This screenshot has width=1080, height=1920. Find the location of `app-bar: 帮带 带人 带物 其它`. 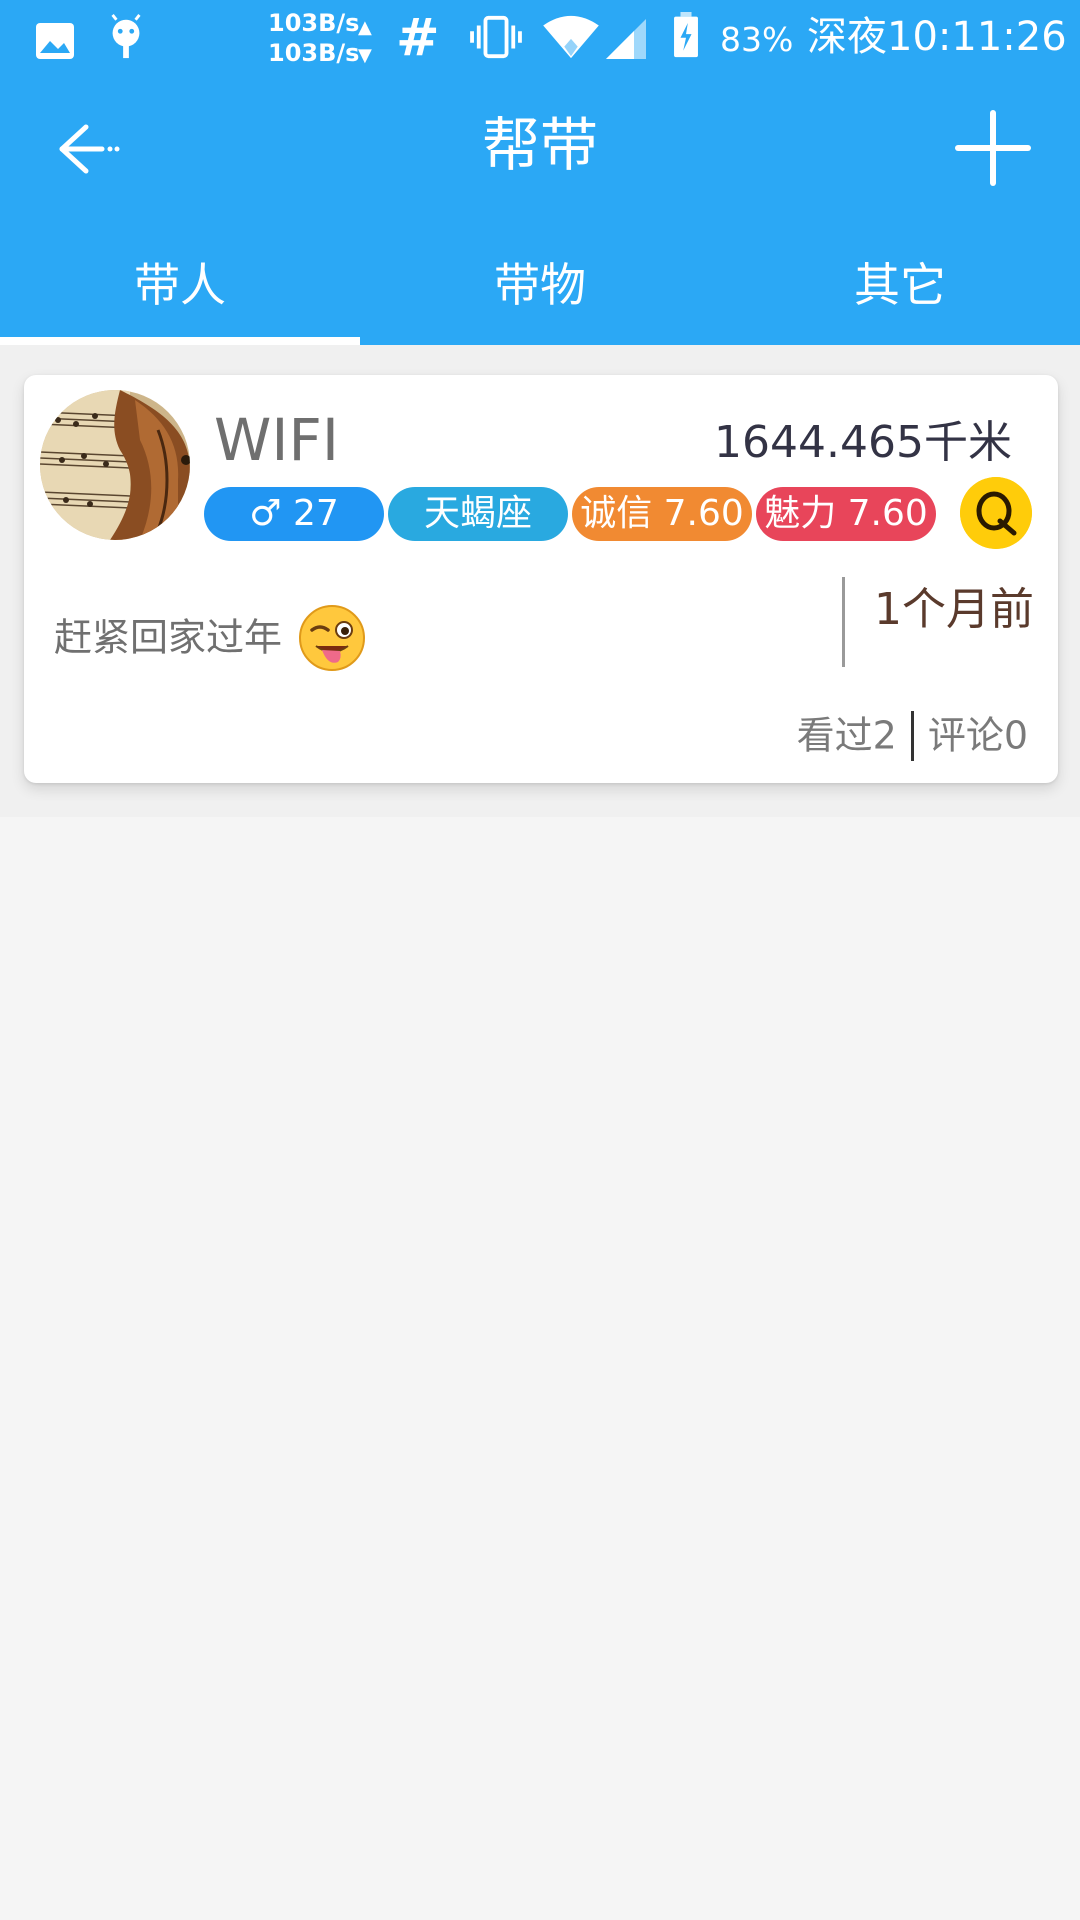

app-bar: 帮带 带人 带物 其它 is located at coordinates (540, 210).